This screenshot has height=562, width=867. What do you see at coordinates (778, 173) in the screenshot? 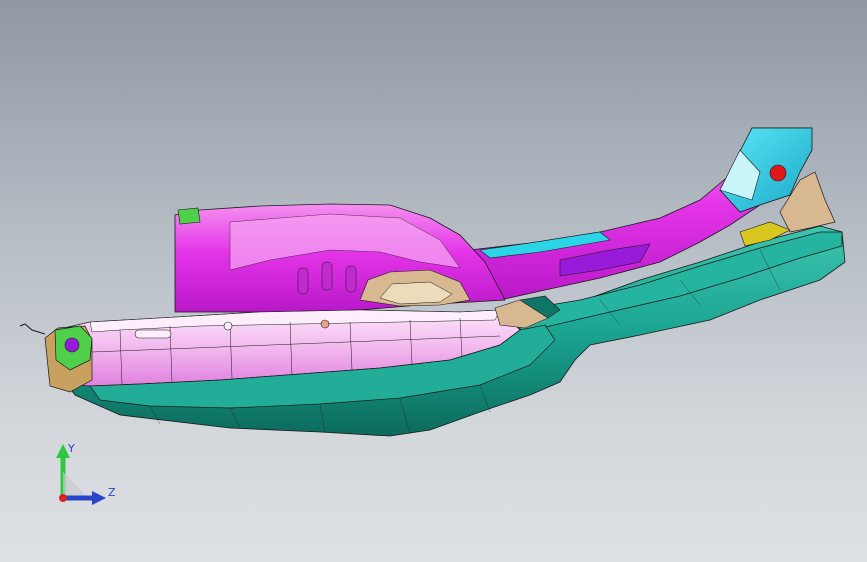
I see `red-hole` at bounding box center [778, 173].